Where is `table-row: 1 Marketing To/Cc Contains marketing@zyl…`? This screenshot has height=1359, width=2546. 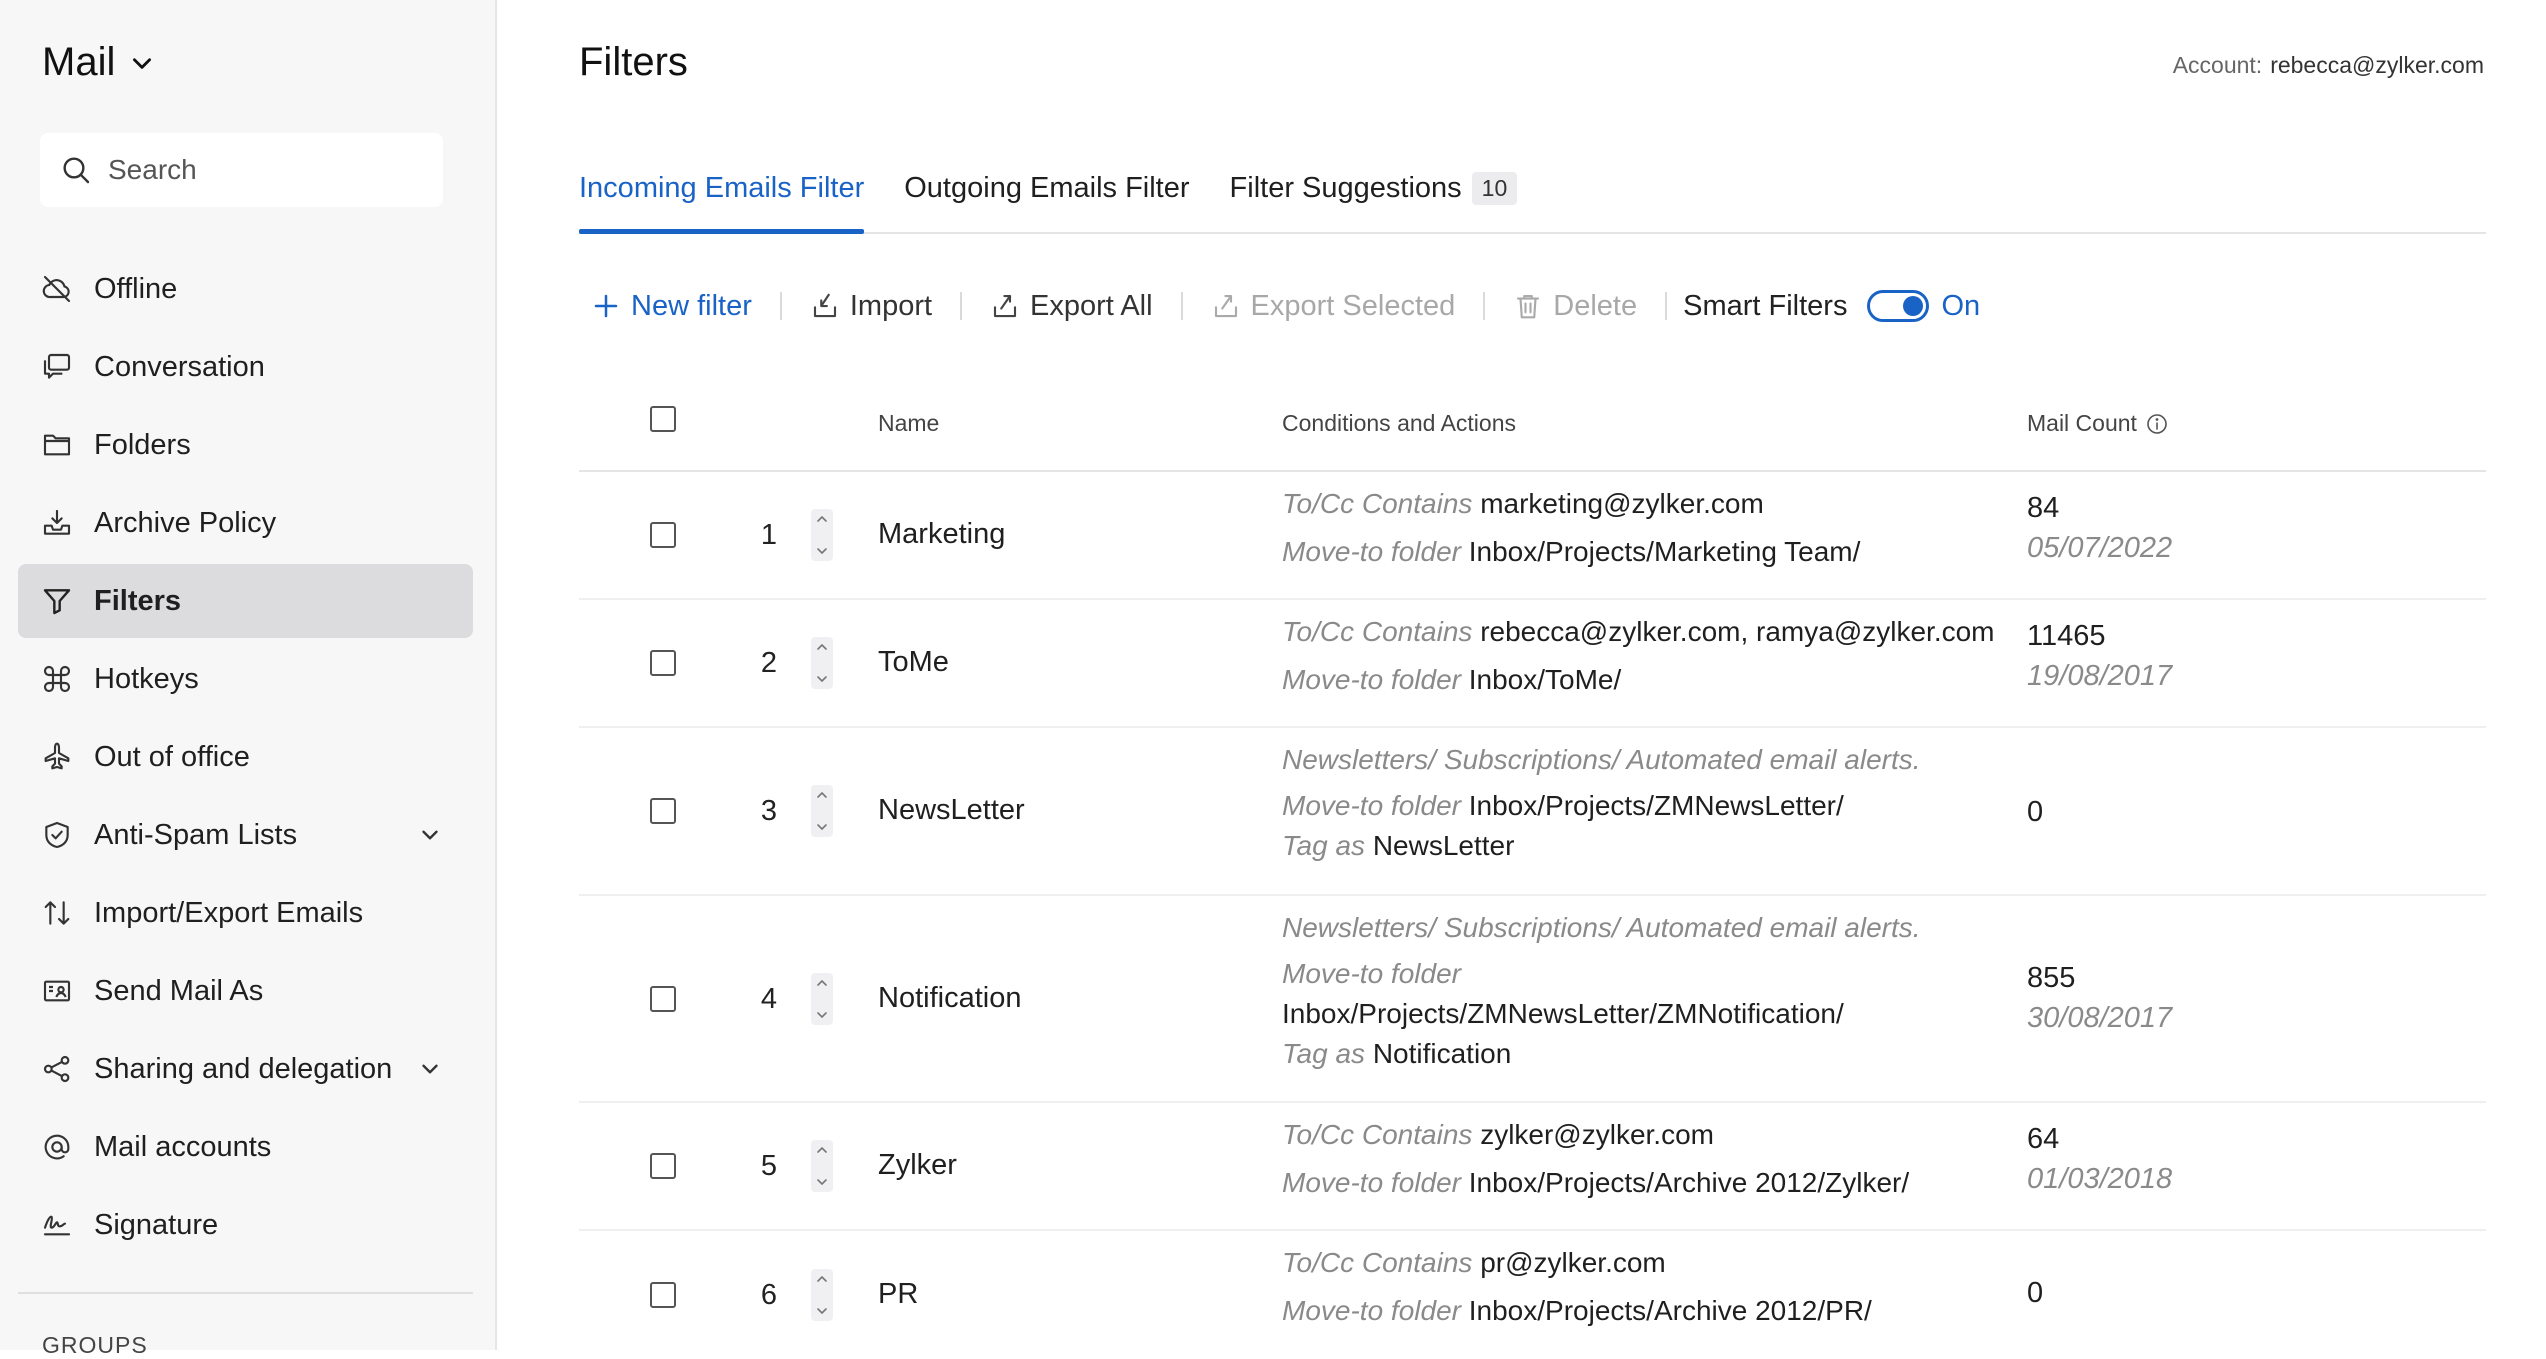
table-row: 1 Marketing To/Cc Contains marketing@zyl… is located at coordinates (1532, 536).